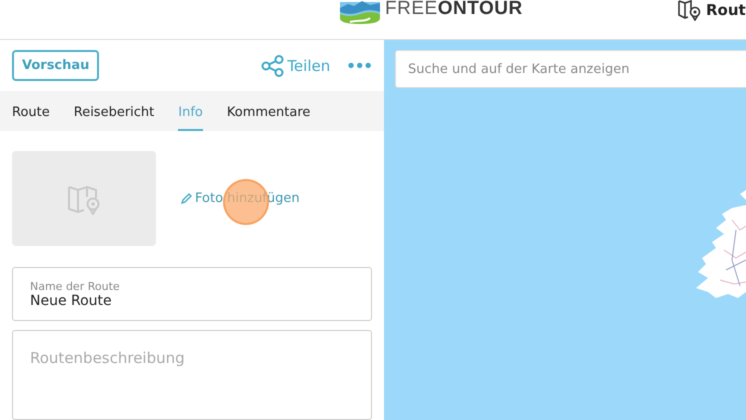 The height and width of the screenshot is (420, 746). What do you see at coordinates (711, 10) in the screenshot?
I see `nav-link: Rout` at bounding box center [711, 10].